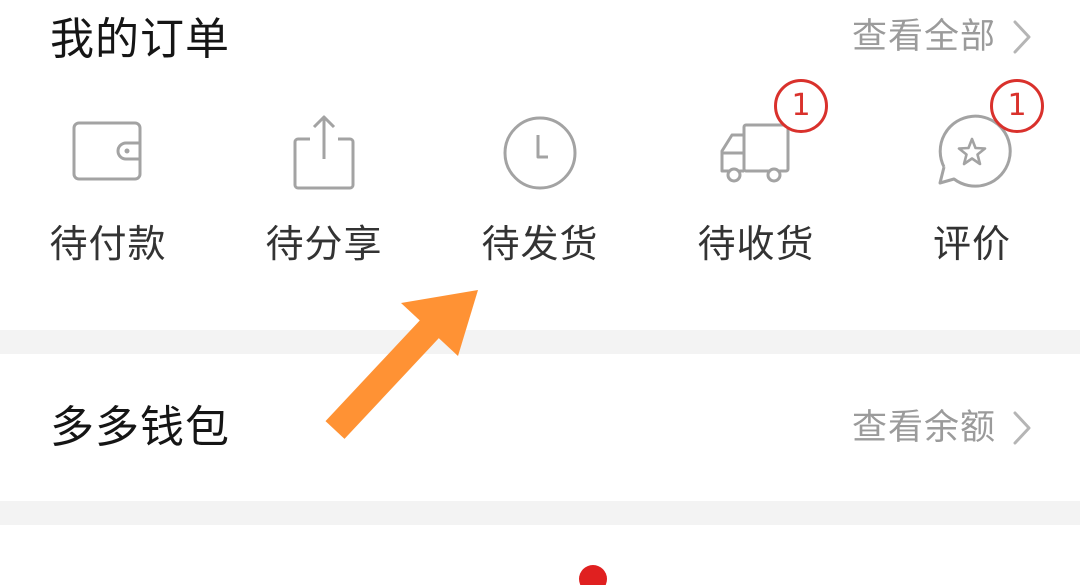 Image resolution: width=1080 pixels, height=585 pixels. What do you see at coordinates (107, 151) in the screenshot?
I see `wallet-icon` at bounding box center [107, 151].